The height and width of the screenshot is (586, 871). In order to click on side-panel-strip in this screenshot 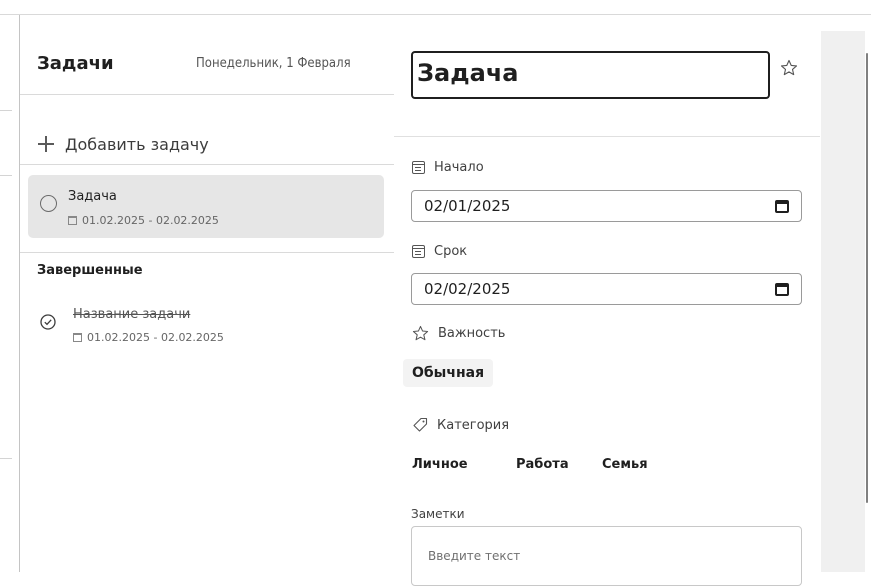, I will do `click(843, 301)`.